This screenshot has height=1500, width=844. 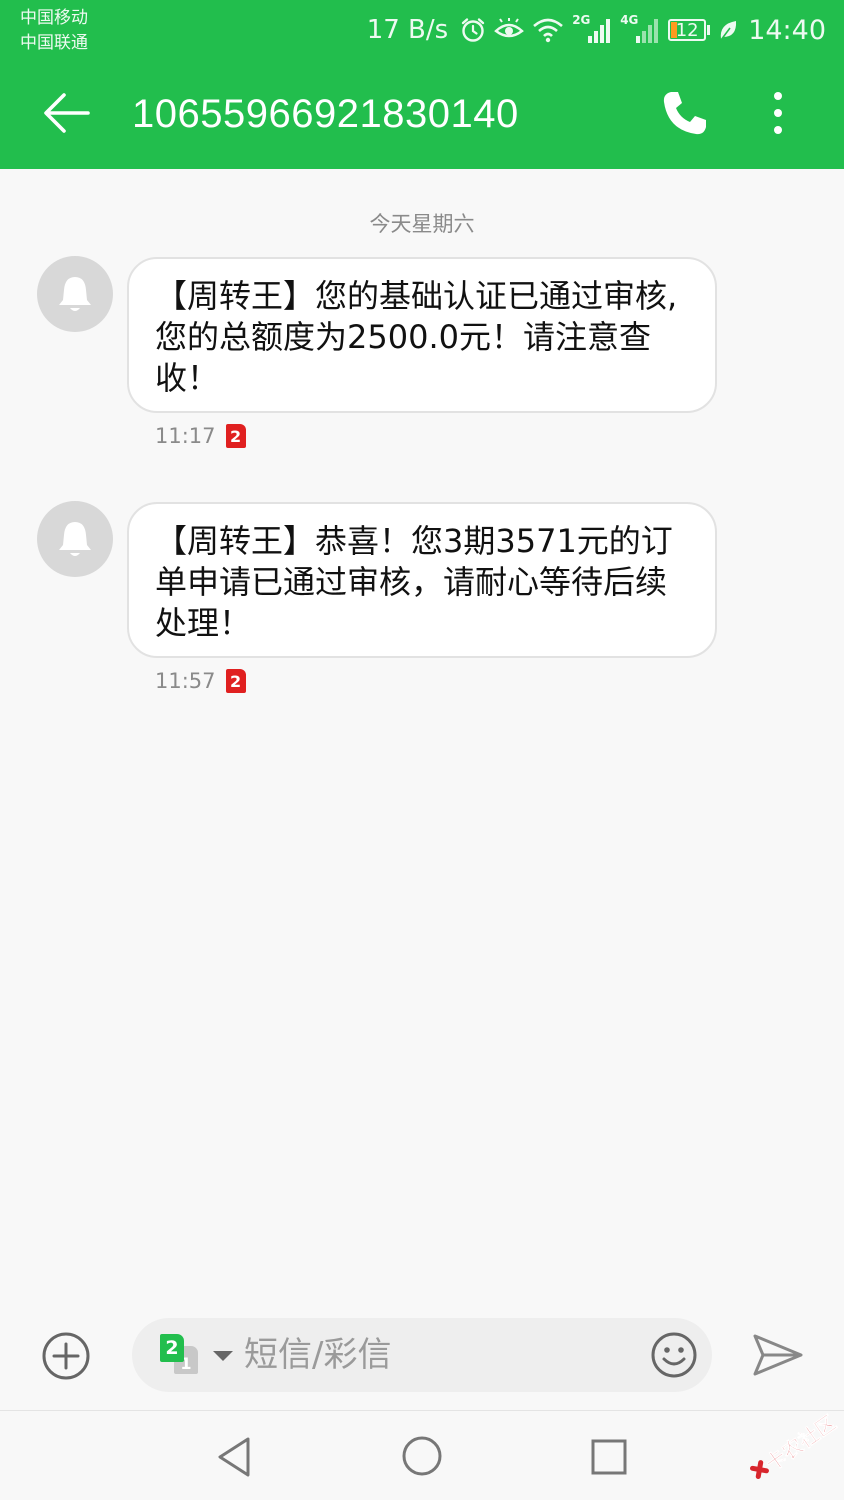 I want to click on send-button, so click(x=778, y=1355).